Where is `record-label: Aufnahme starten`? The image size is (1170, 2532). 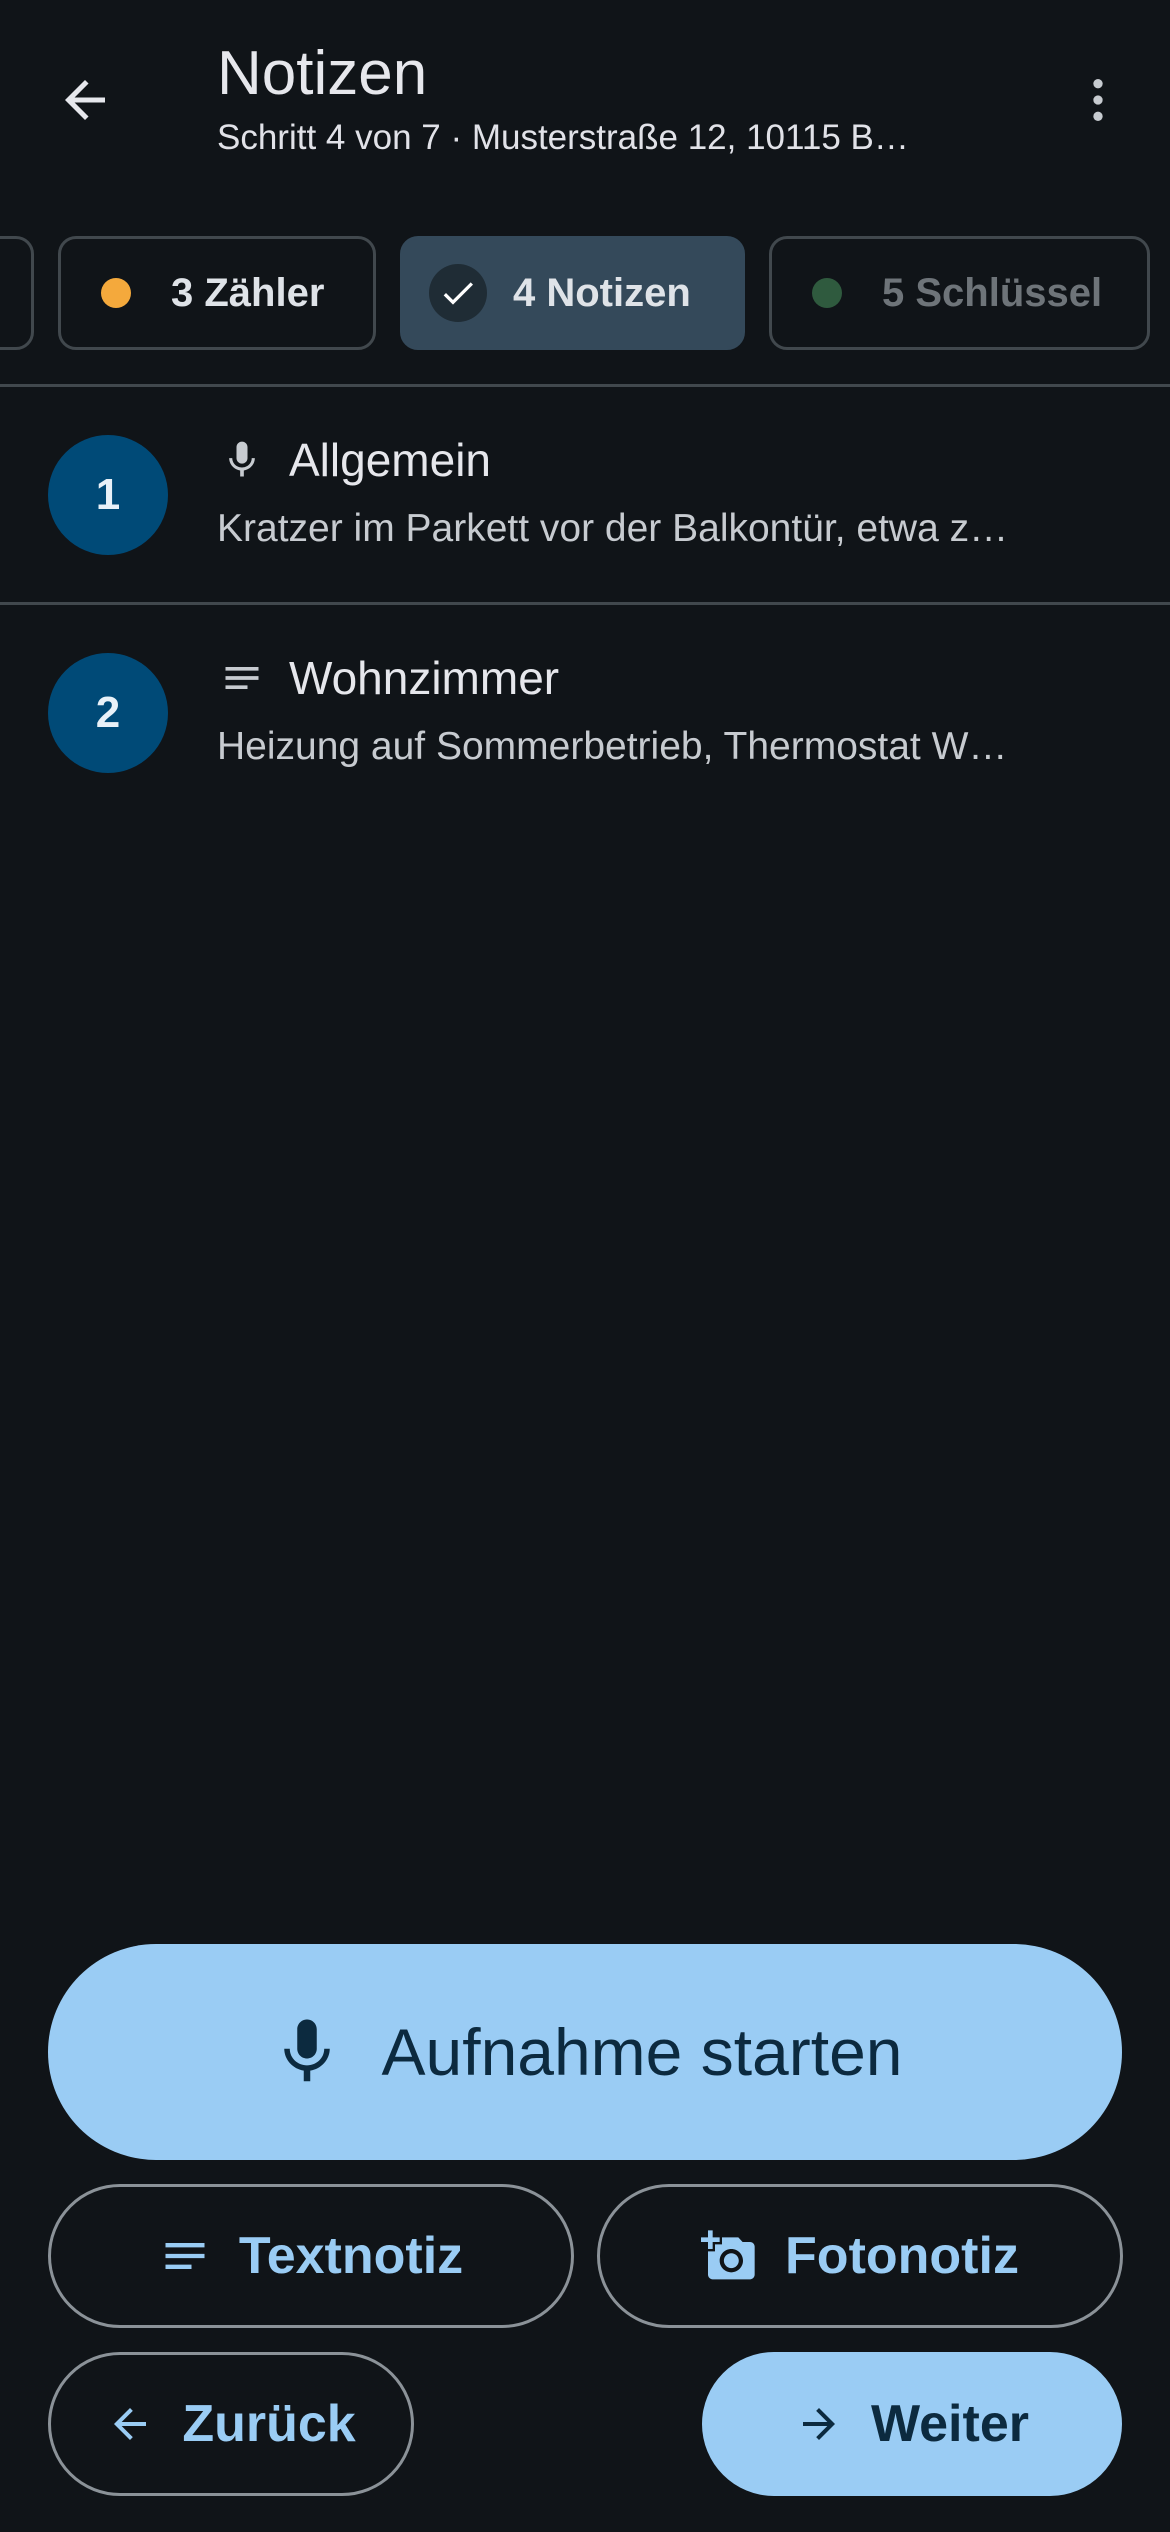
record-label: Aufnahme starten is located at coordinates (642, 2052).